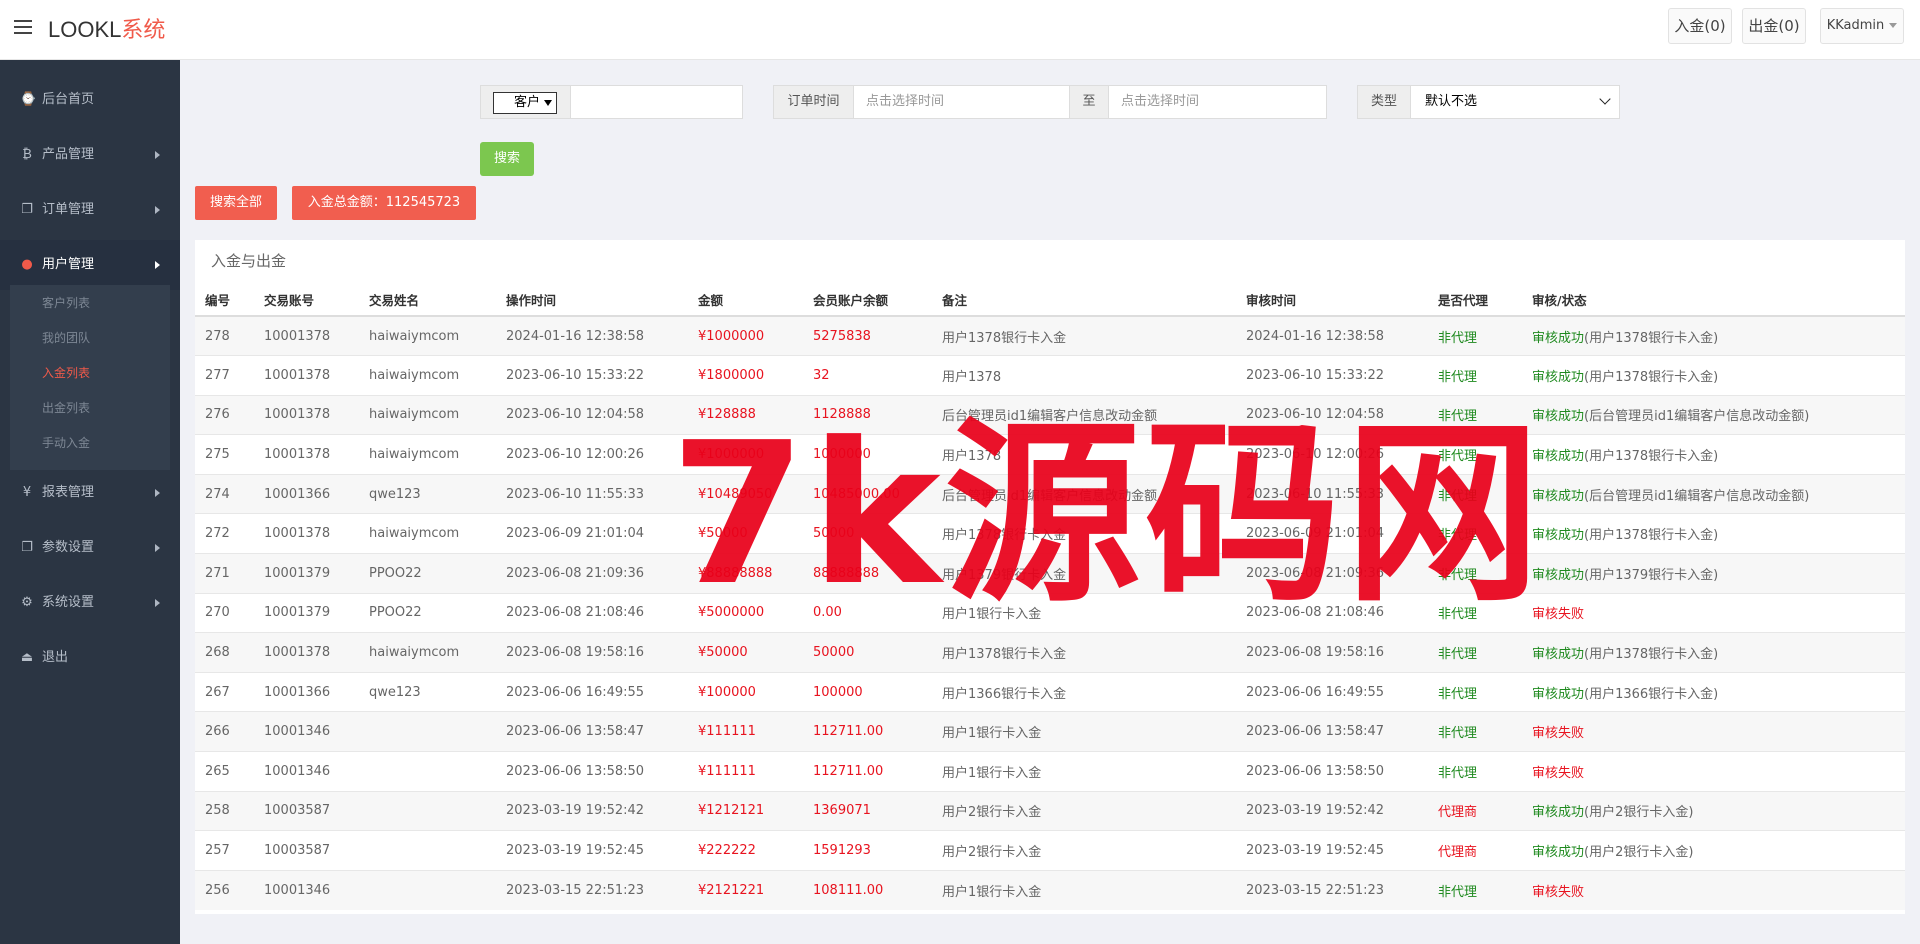 This screenshot has height=944, width=1920. What do you see at coordinates (27, 492) in the screenshot?
I see `yen-icon: ¥` at bounding box center [27, 492].